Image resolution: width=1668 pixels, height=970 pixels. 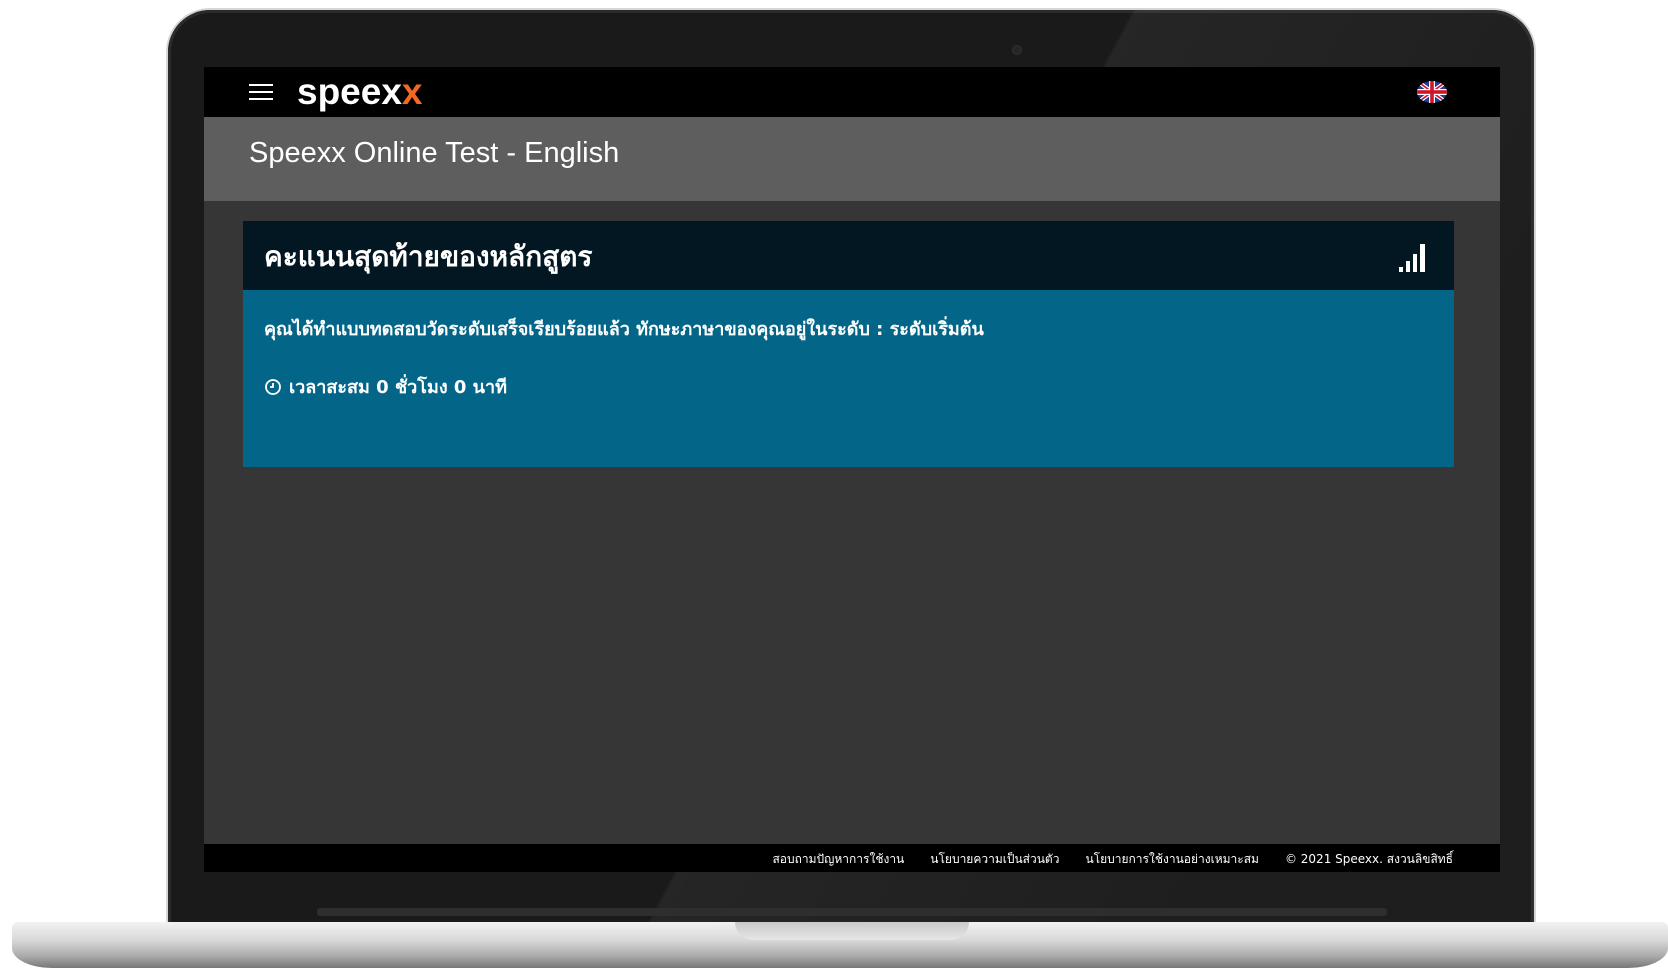 What do you see at coordinates (848, 255) in the screenshot?
I see `result-card-header: คะแนนสุดท้ายของหลักสูตร` at bounding box center [848, 255].